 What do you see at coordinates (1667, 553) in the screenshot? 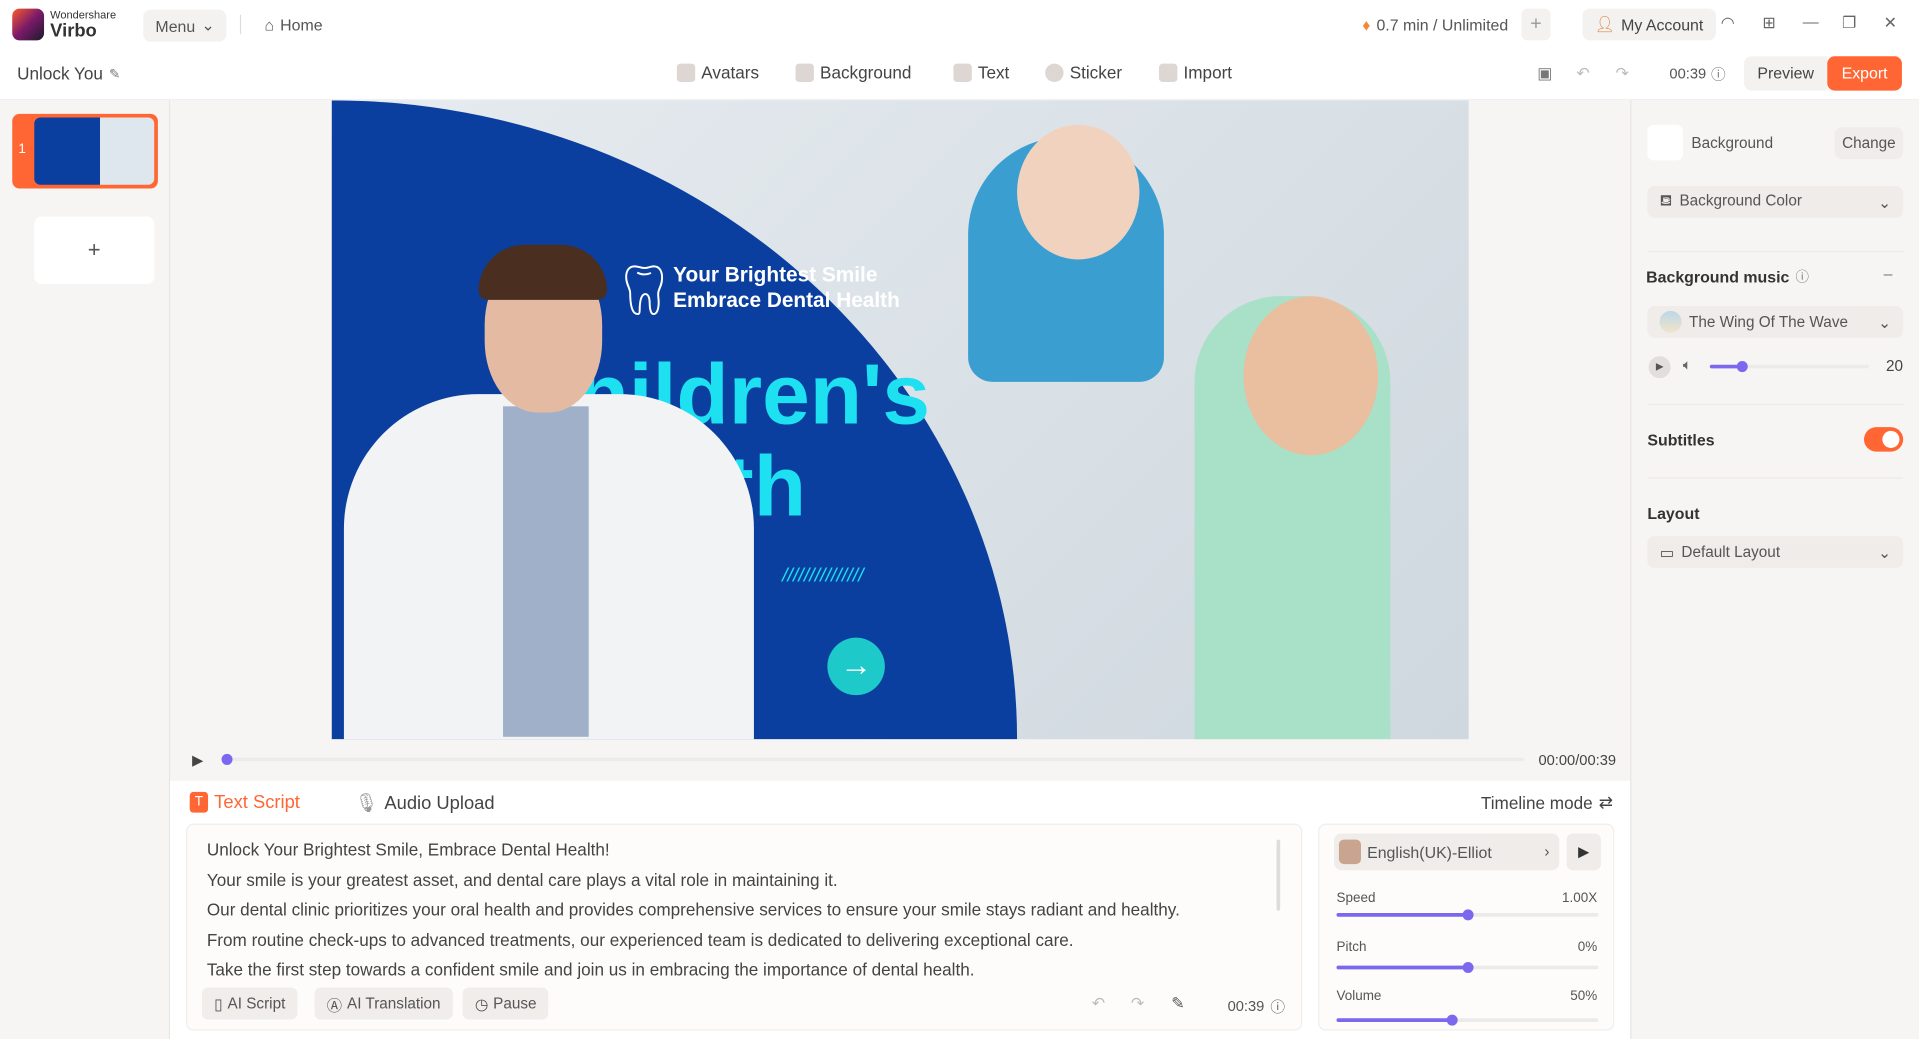
I see `layout-icon: ▭` at bounding box center [1667, 553].